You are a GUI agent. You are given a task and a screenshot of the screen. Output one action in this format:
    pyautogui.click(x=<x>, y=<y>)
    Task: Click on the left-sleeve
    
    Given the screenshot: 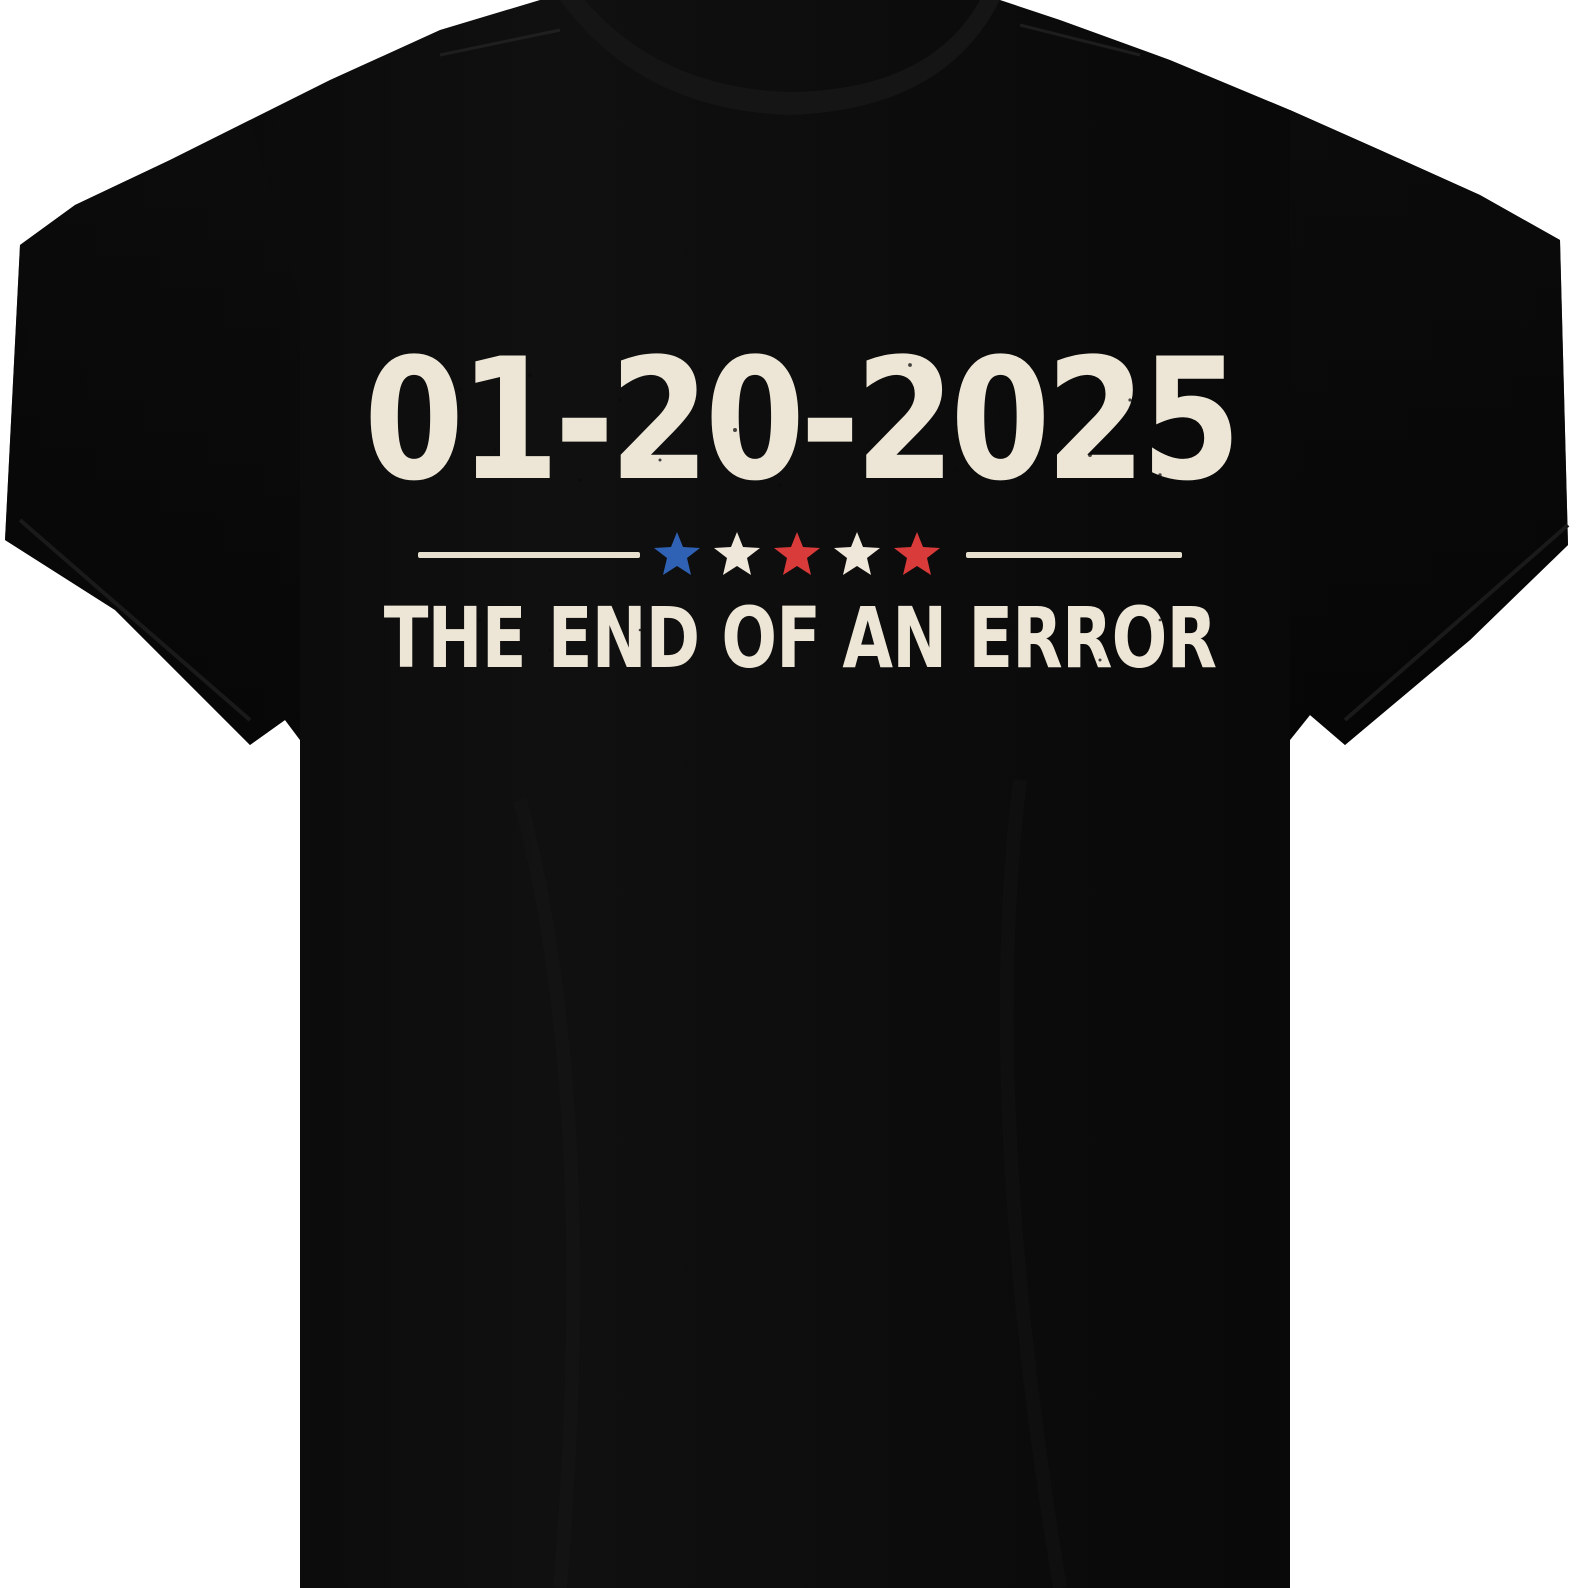 What is the action you would take?
    pyautogui.click(x=152, y=432)
    